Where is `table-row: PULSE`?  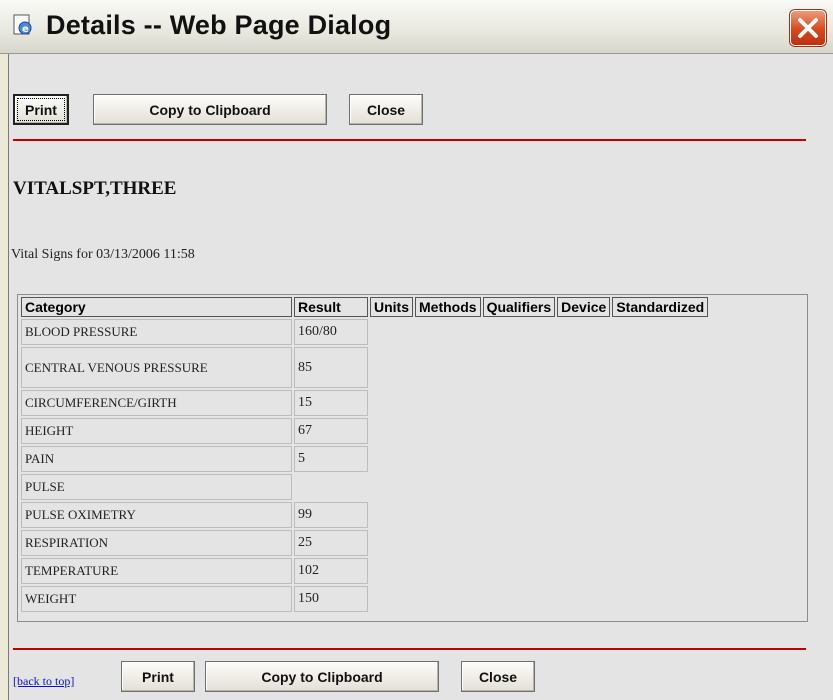
table-row: PULSE is located at coordinates (364, 487).